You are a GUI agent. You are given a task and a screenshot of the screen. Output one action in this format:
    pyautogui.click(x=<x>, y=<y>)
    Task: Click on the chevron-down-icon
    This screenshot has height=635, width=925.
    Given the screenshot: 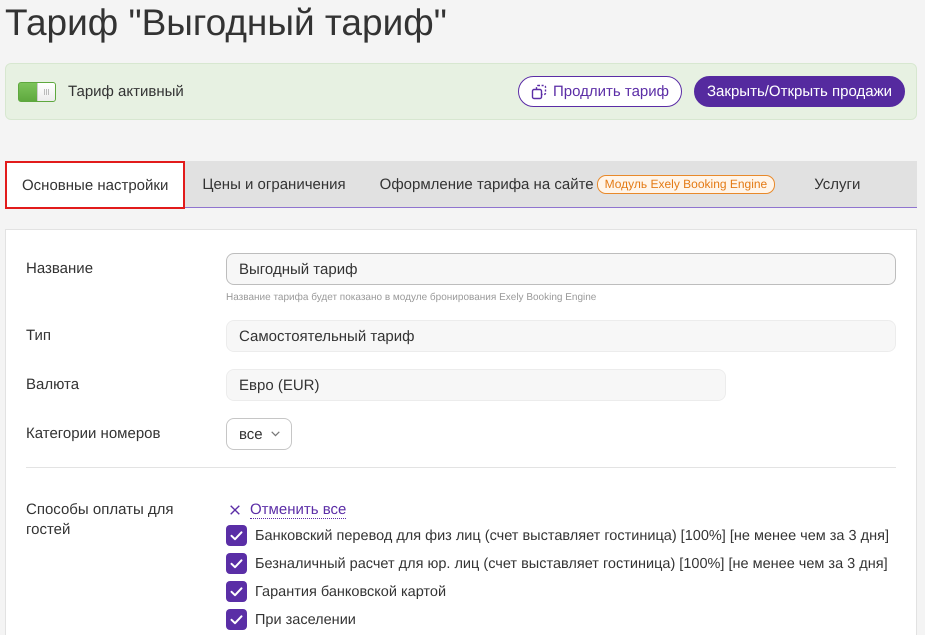 What is the action you would take?
    pyautogui.click(x=275, y=434)
    